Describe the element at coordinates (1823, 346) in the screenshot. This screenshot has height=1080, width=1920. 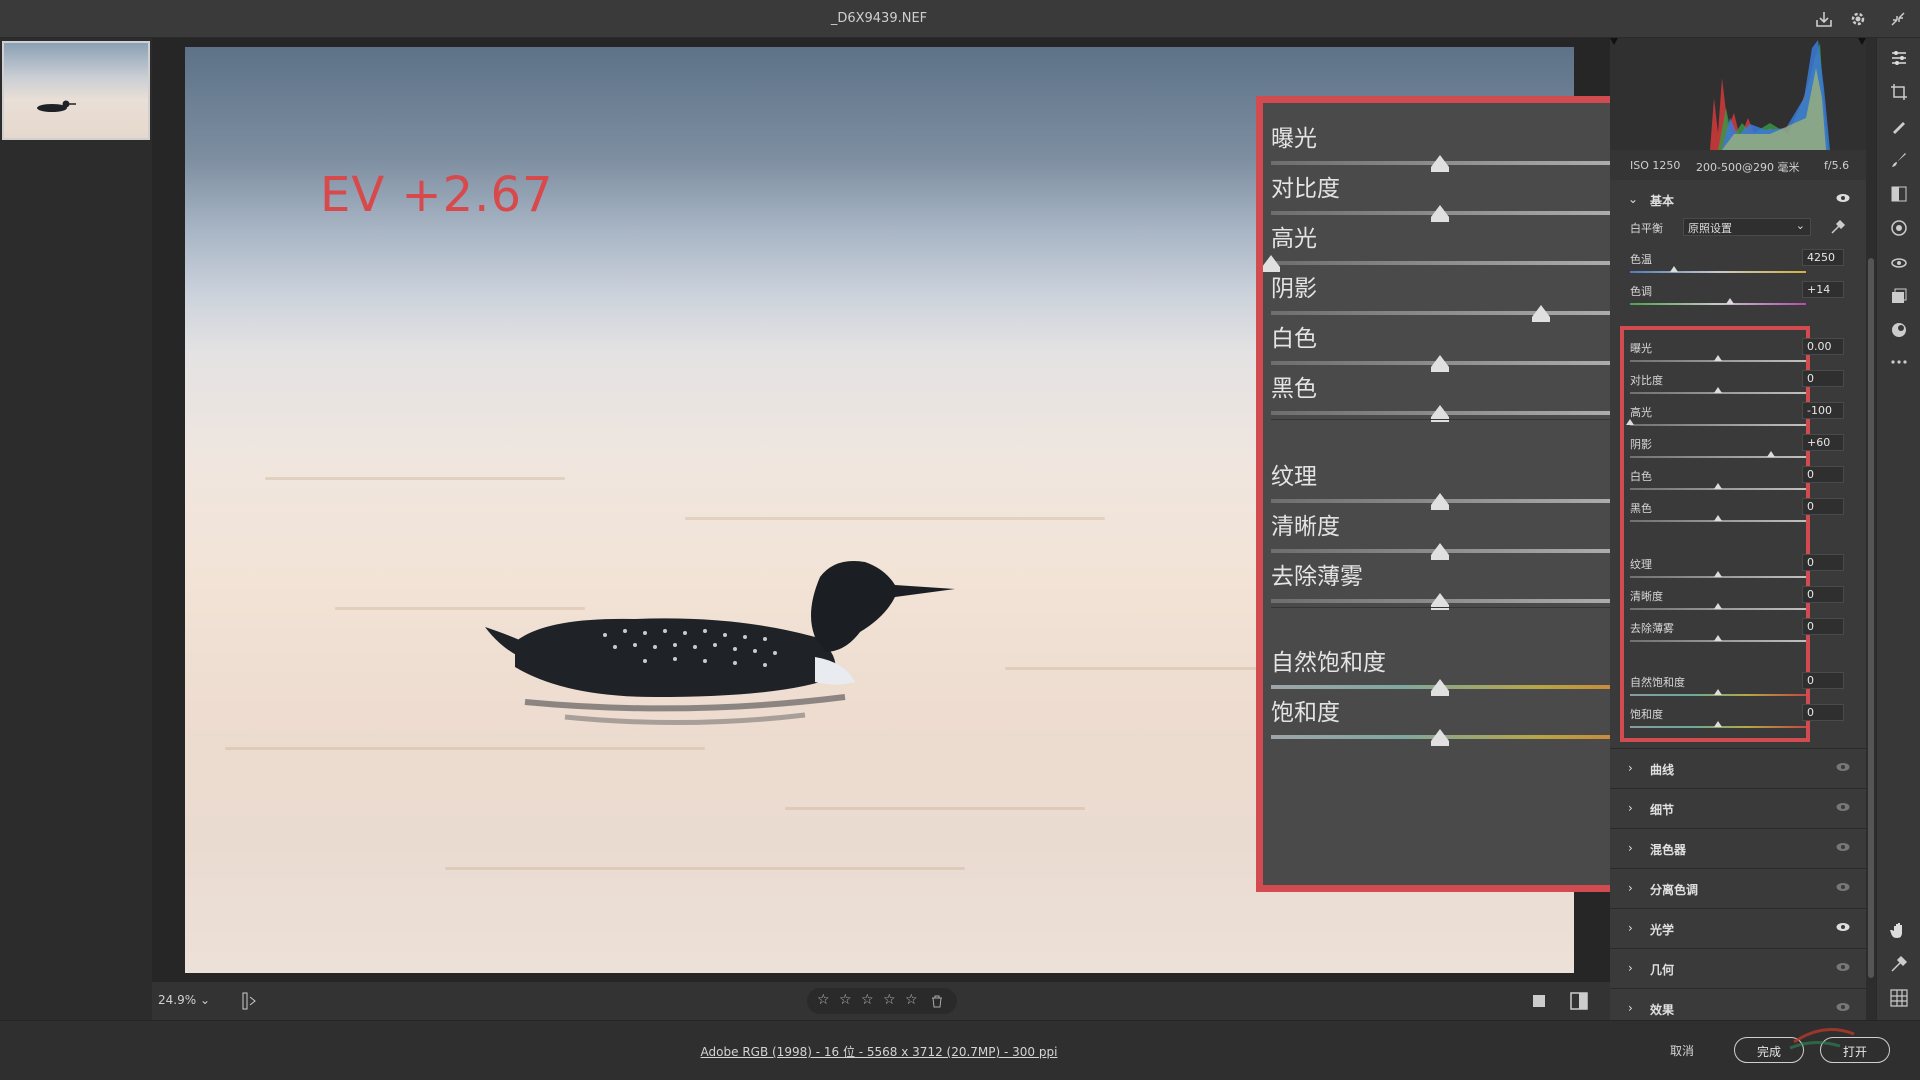
I see `slider-value: 0.00` at that location.